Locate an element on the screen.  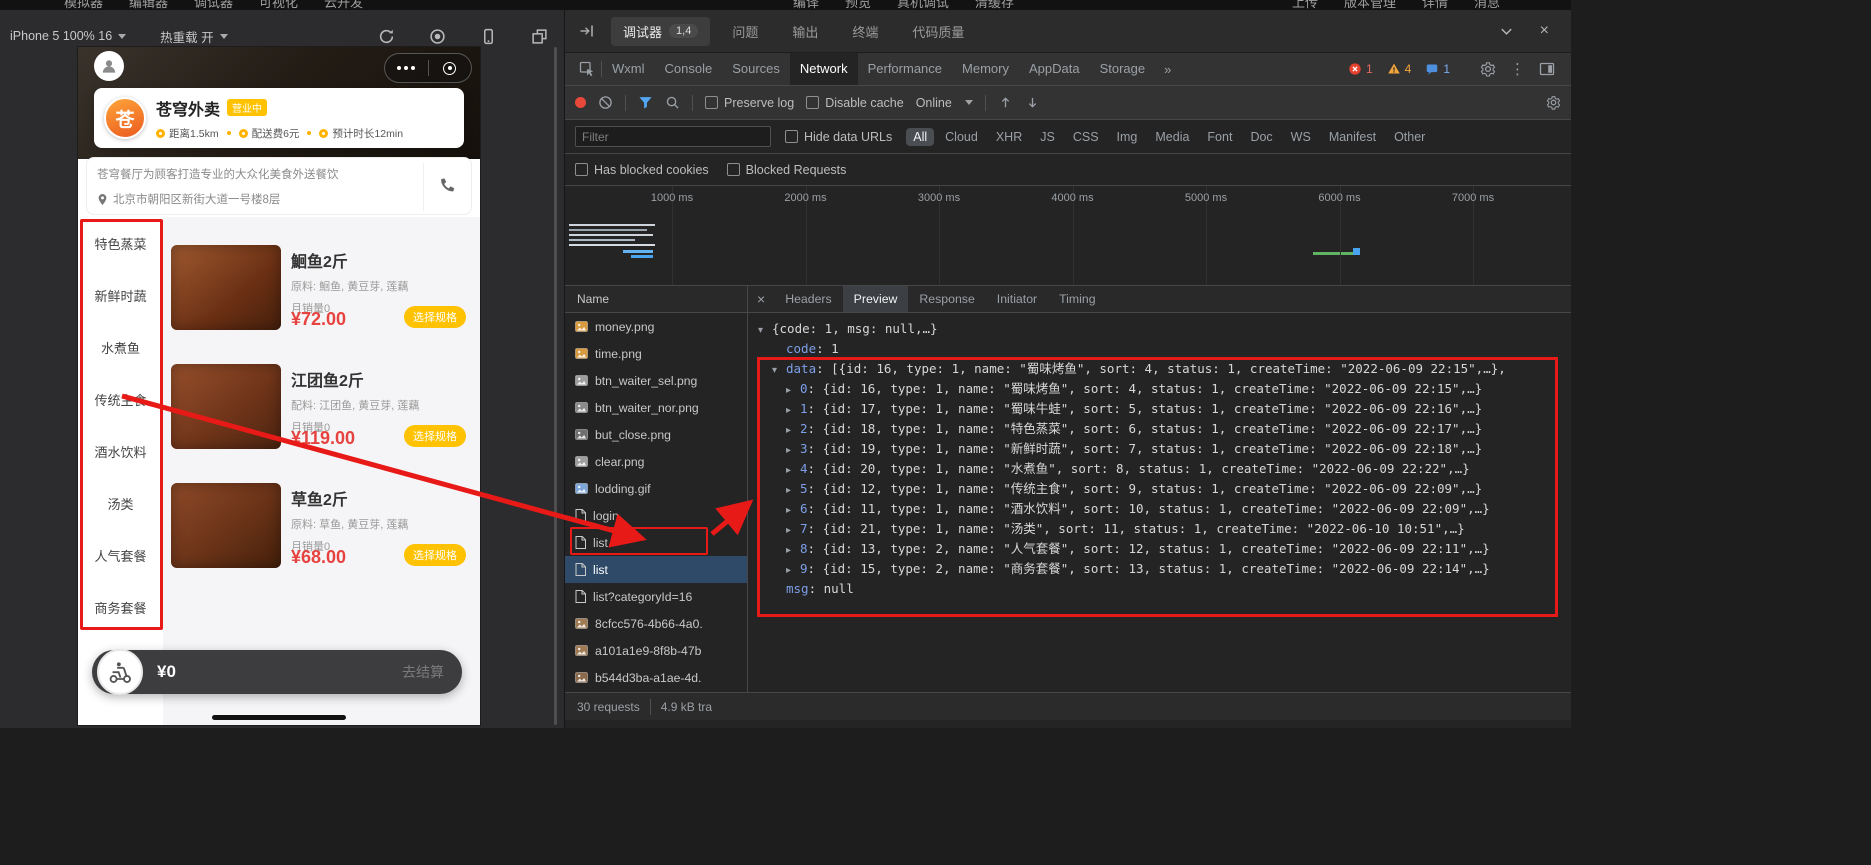
device-selector: iPhone 5 100% 16 is located at coordinates (68, 36).